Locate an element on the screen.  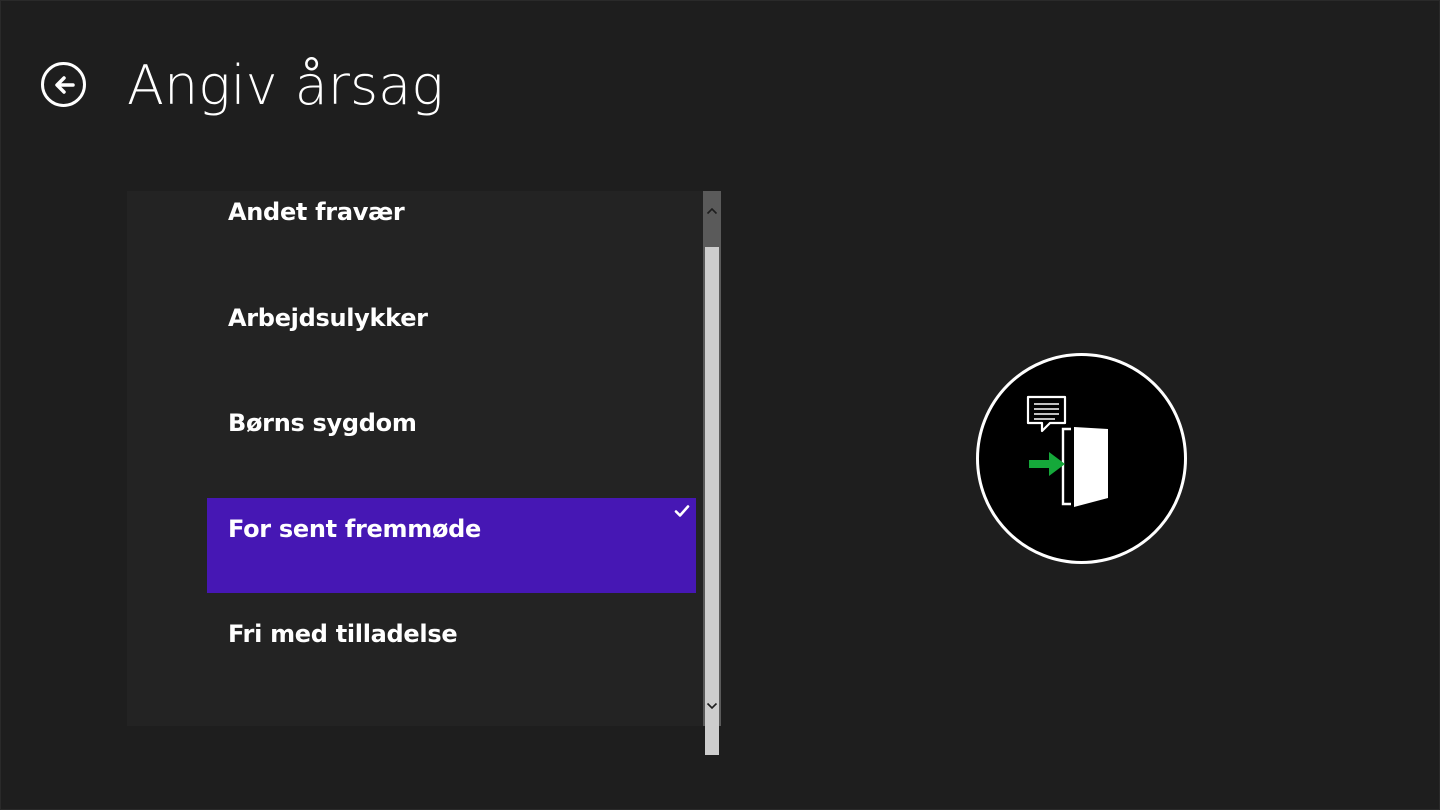
check-in-illustration is located at coordinates (1081, 458).